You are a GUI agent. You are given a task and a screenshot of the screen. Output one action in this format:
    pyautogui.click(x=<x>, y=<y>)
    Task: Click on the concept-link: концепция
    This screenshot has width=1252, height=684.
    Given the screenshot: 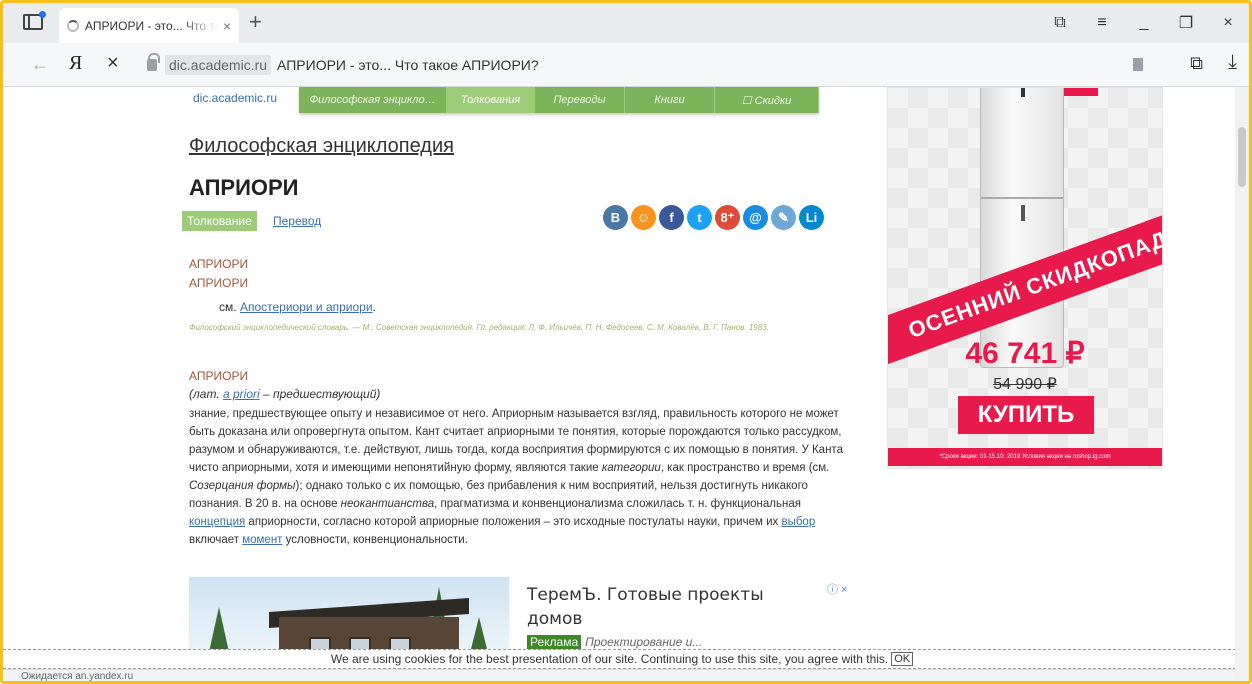 What is the action you would take?
    pyautogui.click(x=217, y=522)
    